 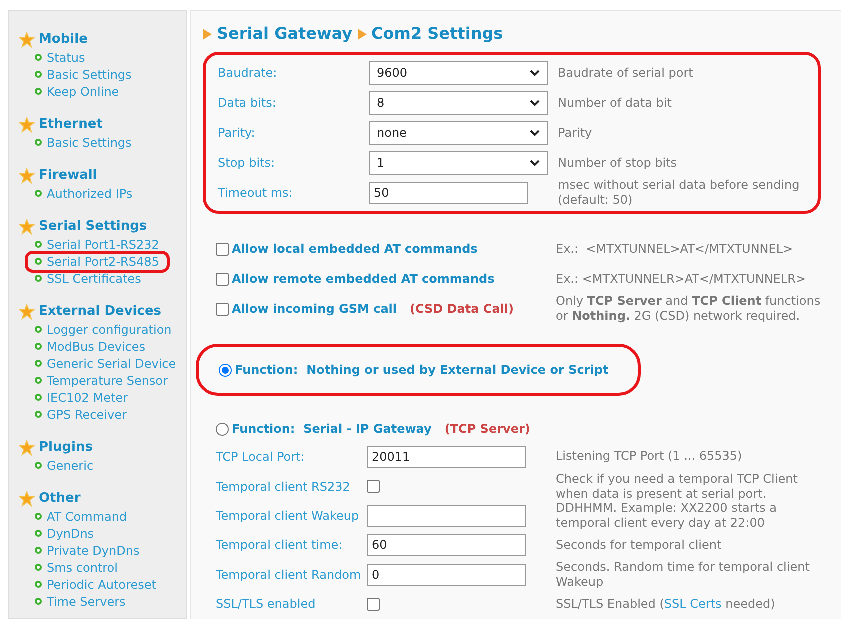 What do you see at coordinates (68, 176) in the screenshot?
I see `section-heading: Firewall` at bounding box center [68, 176].